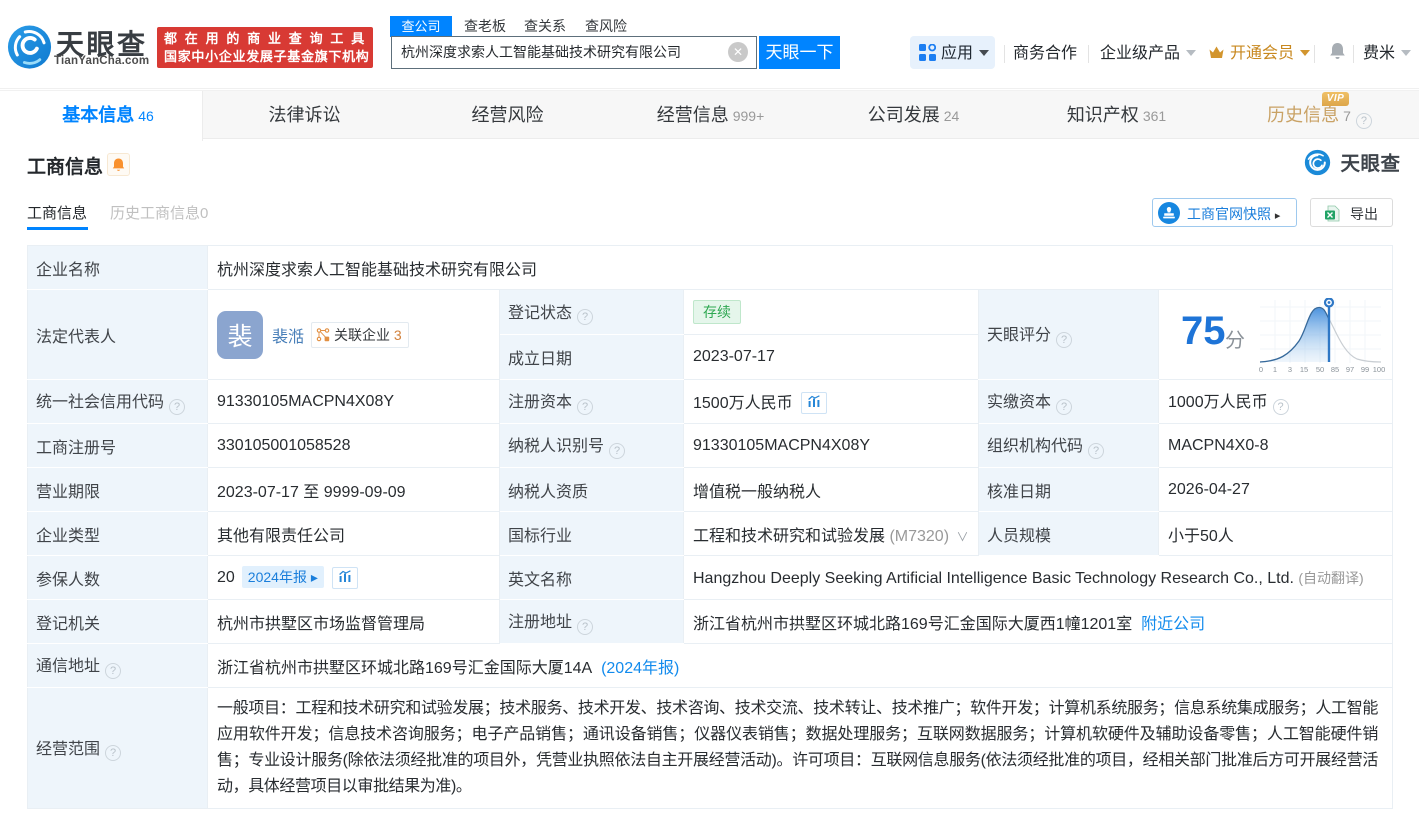 The width and height of the screenshot is (1419, 818). What do you see at coordinates (1304, 369) in the screenshot?
I see `svg-text: 15` at bounding box center [1304, 369].